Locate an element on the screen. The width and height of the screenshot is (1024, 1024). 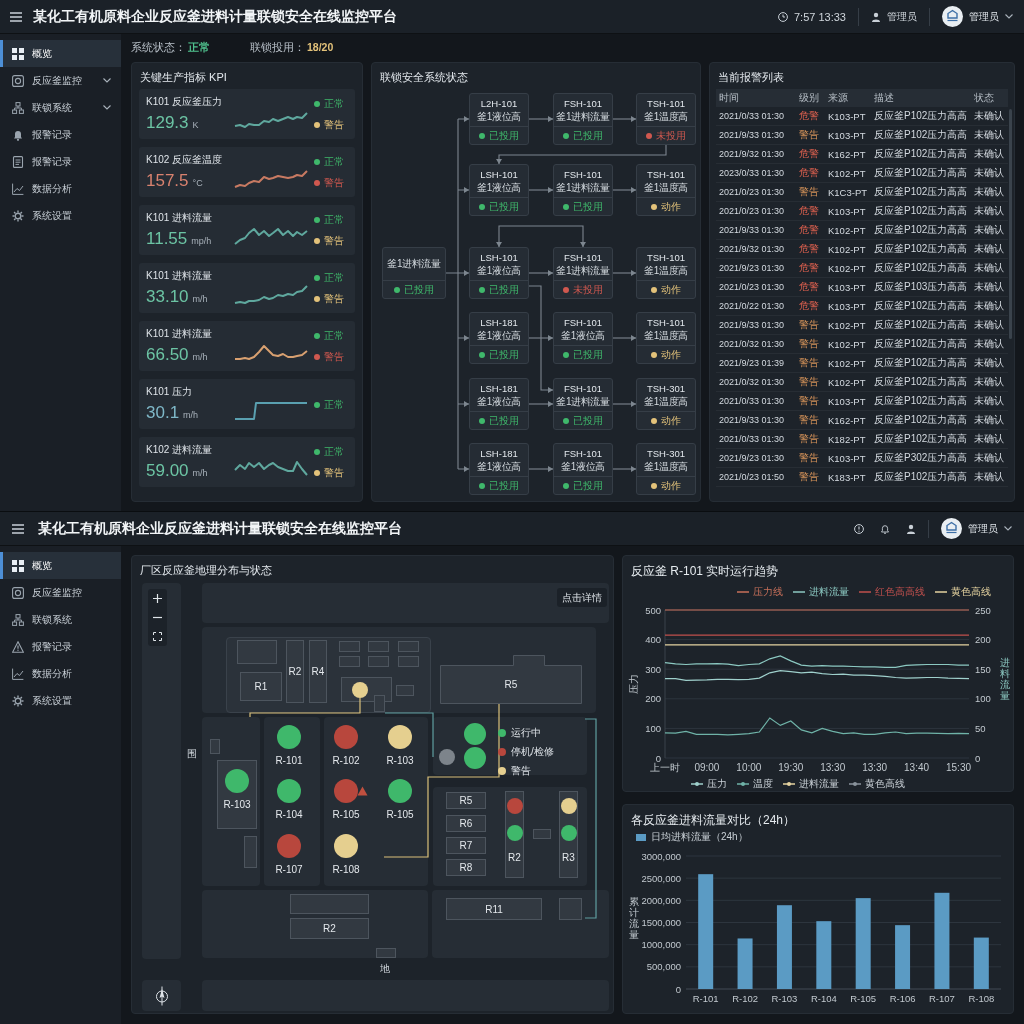
node-description: 釜1进料流量 is located at coordinates (583, 401).